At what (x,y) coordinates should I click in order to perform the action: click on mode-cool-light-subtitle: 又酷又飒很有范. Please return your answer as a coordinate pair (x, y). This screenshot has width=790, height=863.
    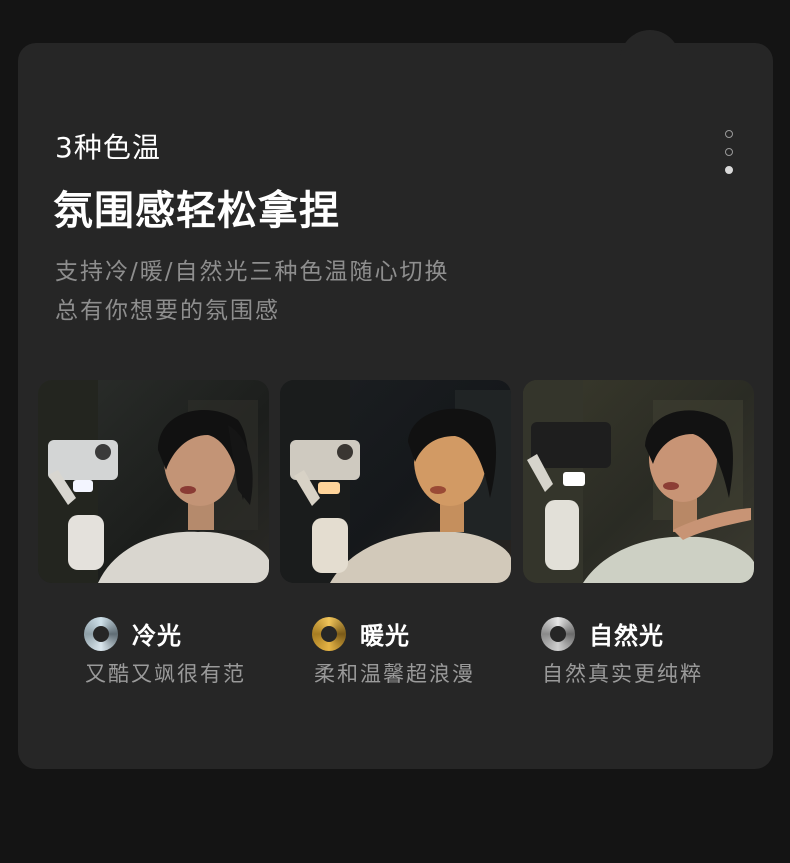
    Looking at the image, I should click on (165, 674).